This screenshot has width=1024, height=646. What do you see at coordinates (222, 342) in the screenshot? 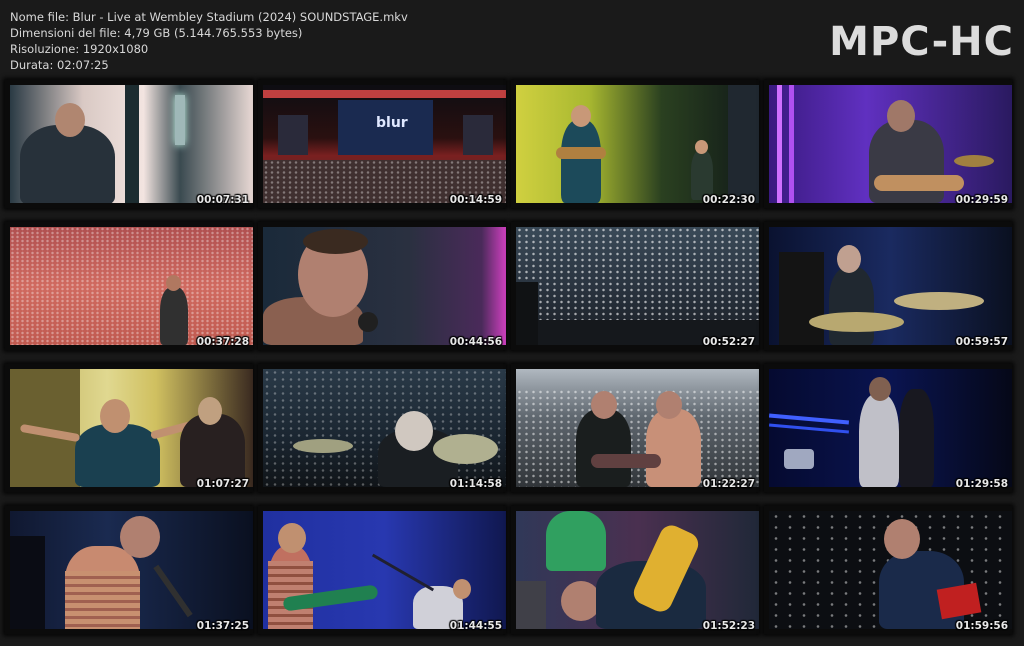
I see `timestamp: 00:37:28` at bounding box center [222, 342].